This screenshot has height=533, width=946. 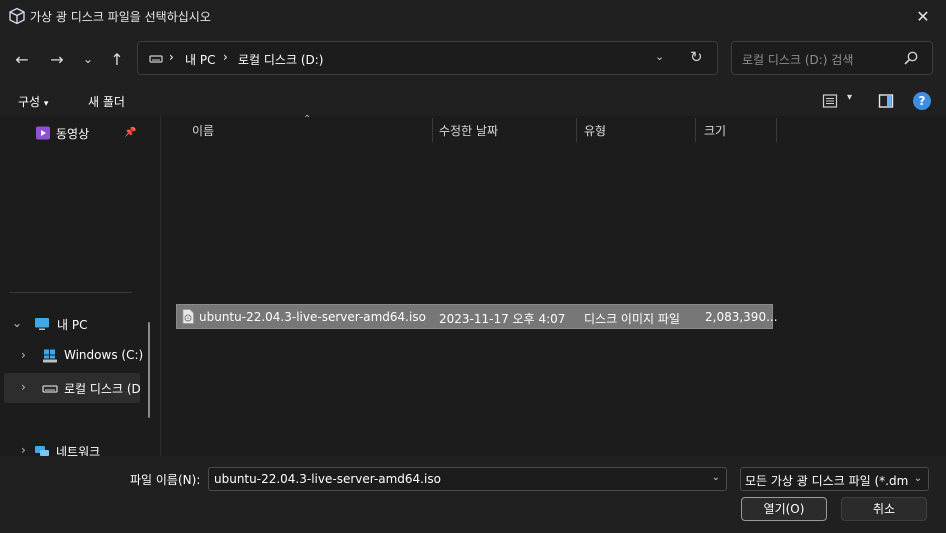 I want to click on column-header-name: 이름, so click(x=203, y=130).